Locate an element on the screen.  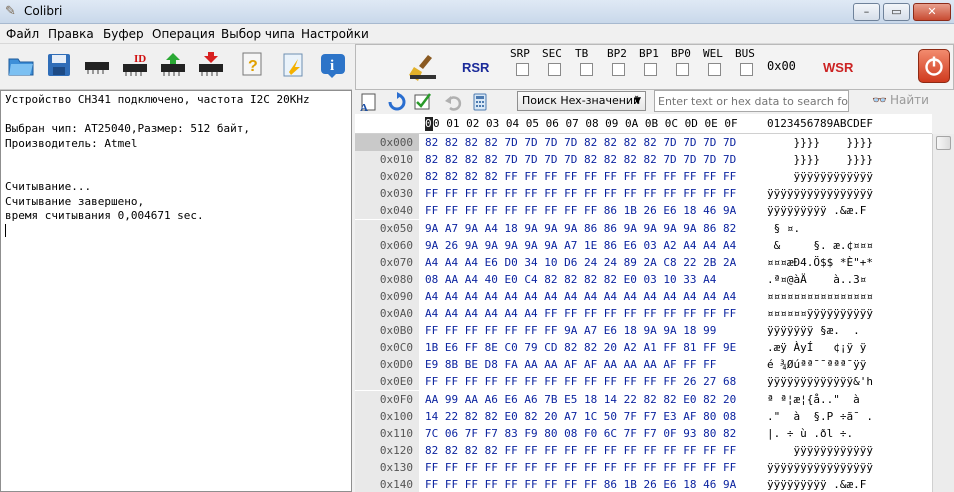
chip-id-icon: ID is located at coordinates (135, 65).